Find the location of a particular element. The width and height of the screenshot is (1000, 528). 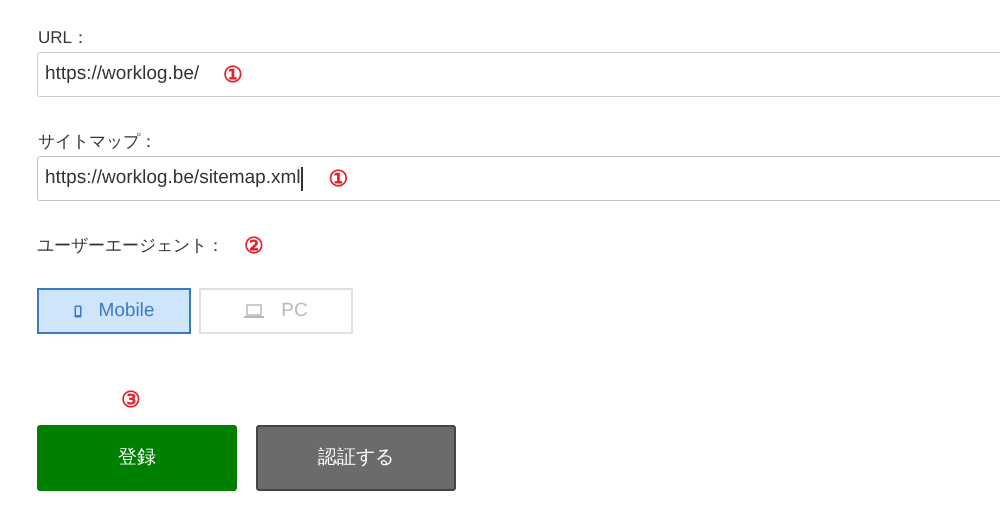

annotation-marker: ③ is located at coordinates (131, 400).